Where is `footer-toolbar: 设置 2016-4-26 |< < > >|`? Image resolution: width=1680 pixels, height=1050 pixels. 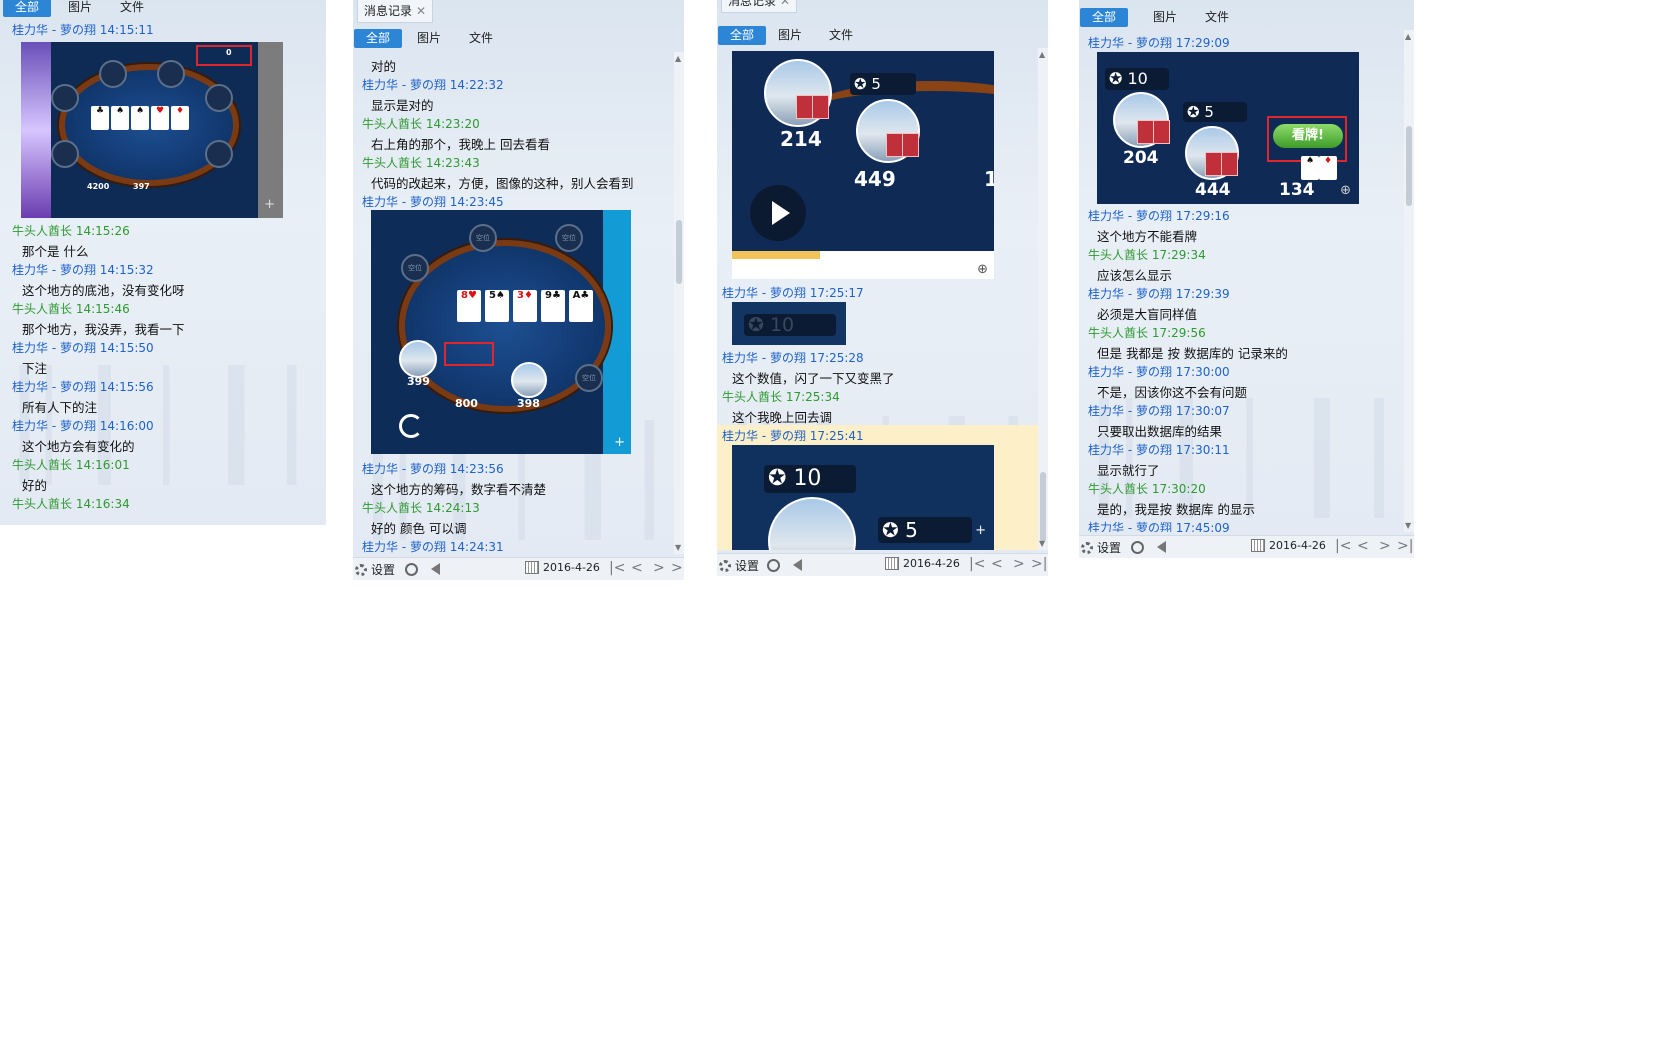
footer-toolbar: 设置 2016-4-26 |< < > >| is located at coordinates (882, 564).